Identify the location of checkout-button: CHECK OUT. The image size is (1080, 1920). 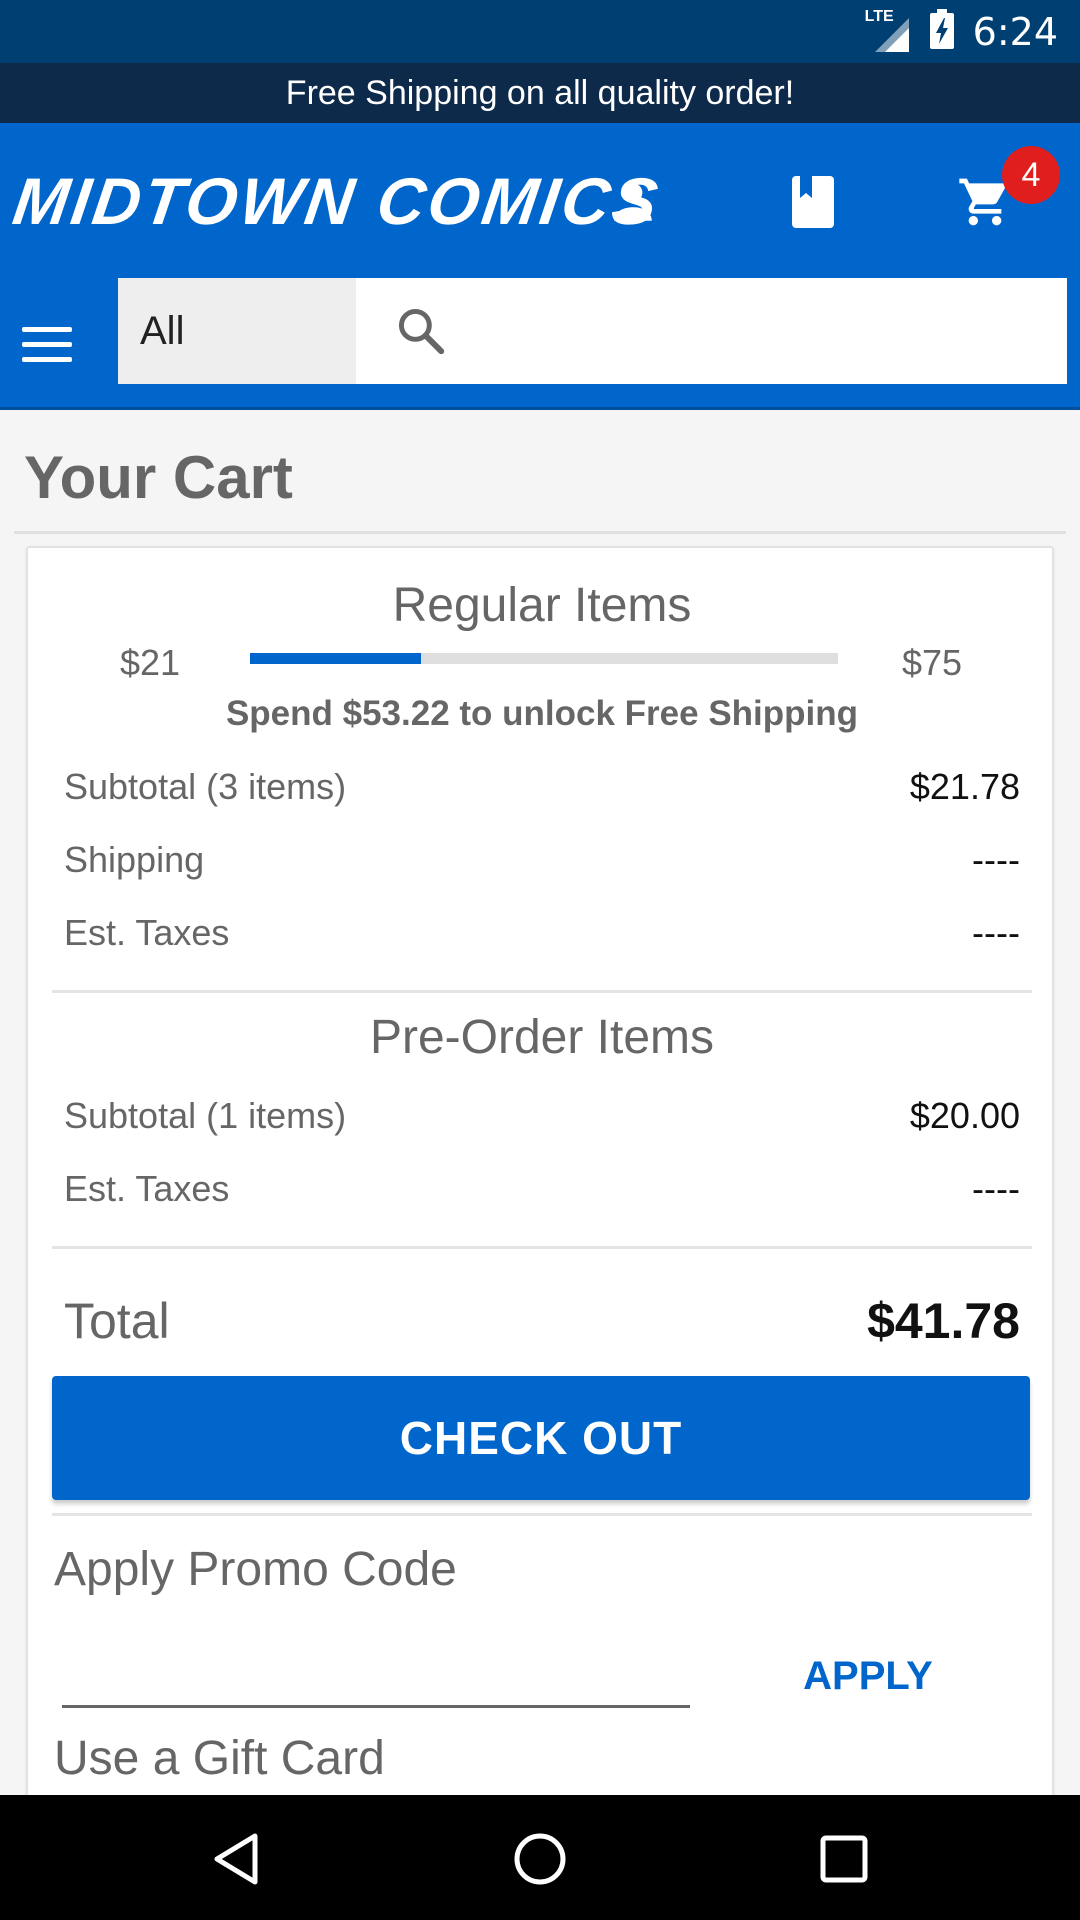
(541, 1438).